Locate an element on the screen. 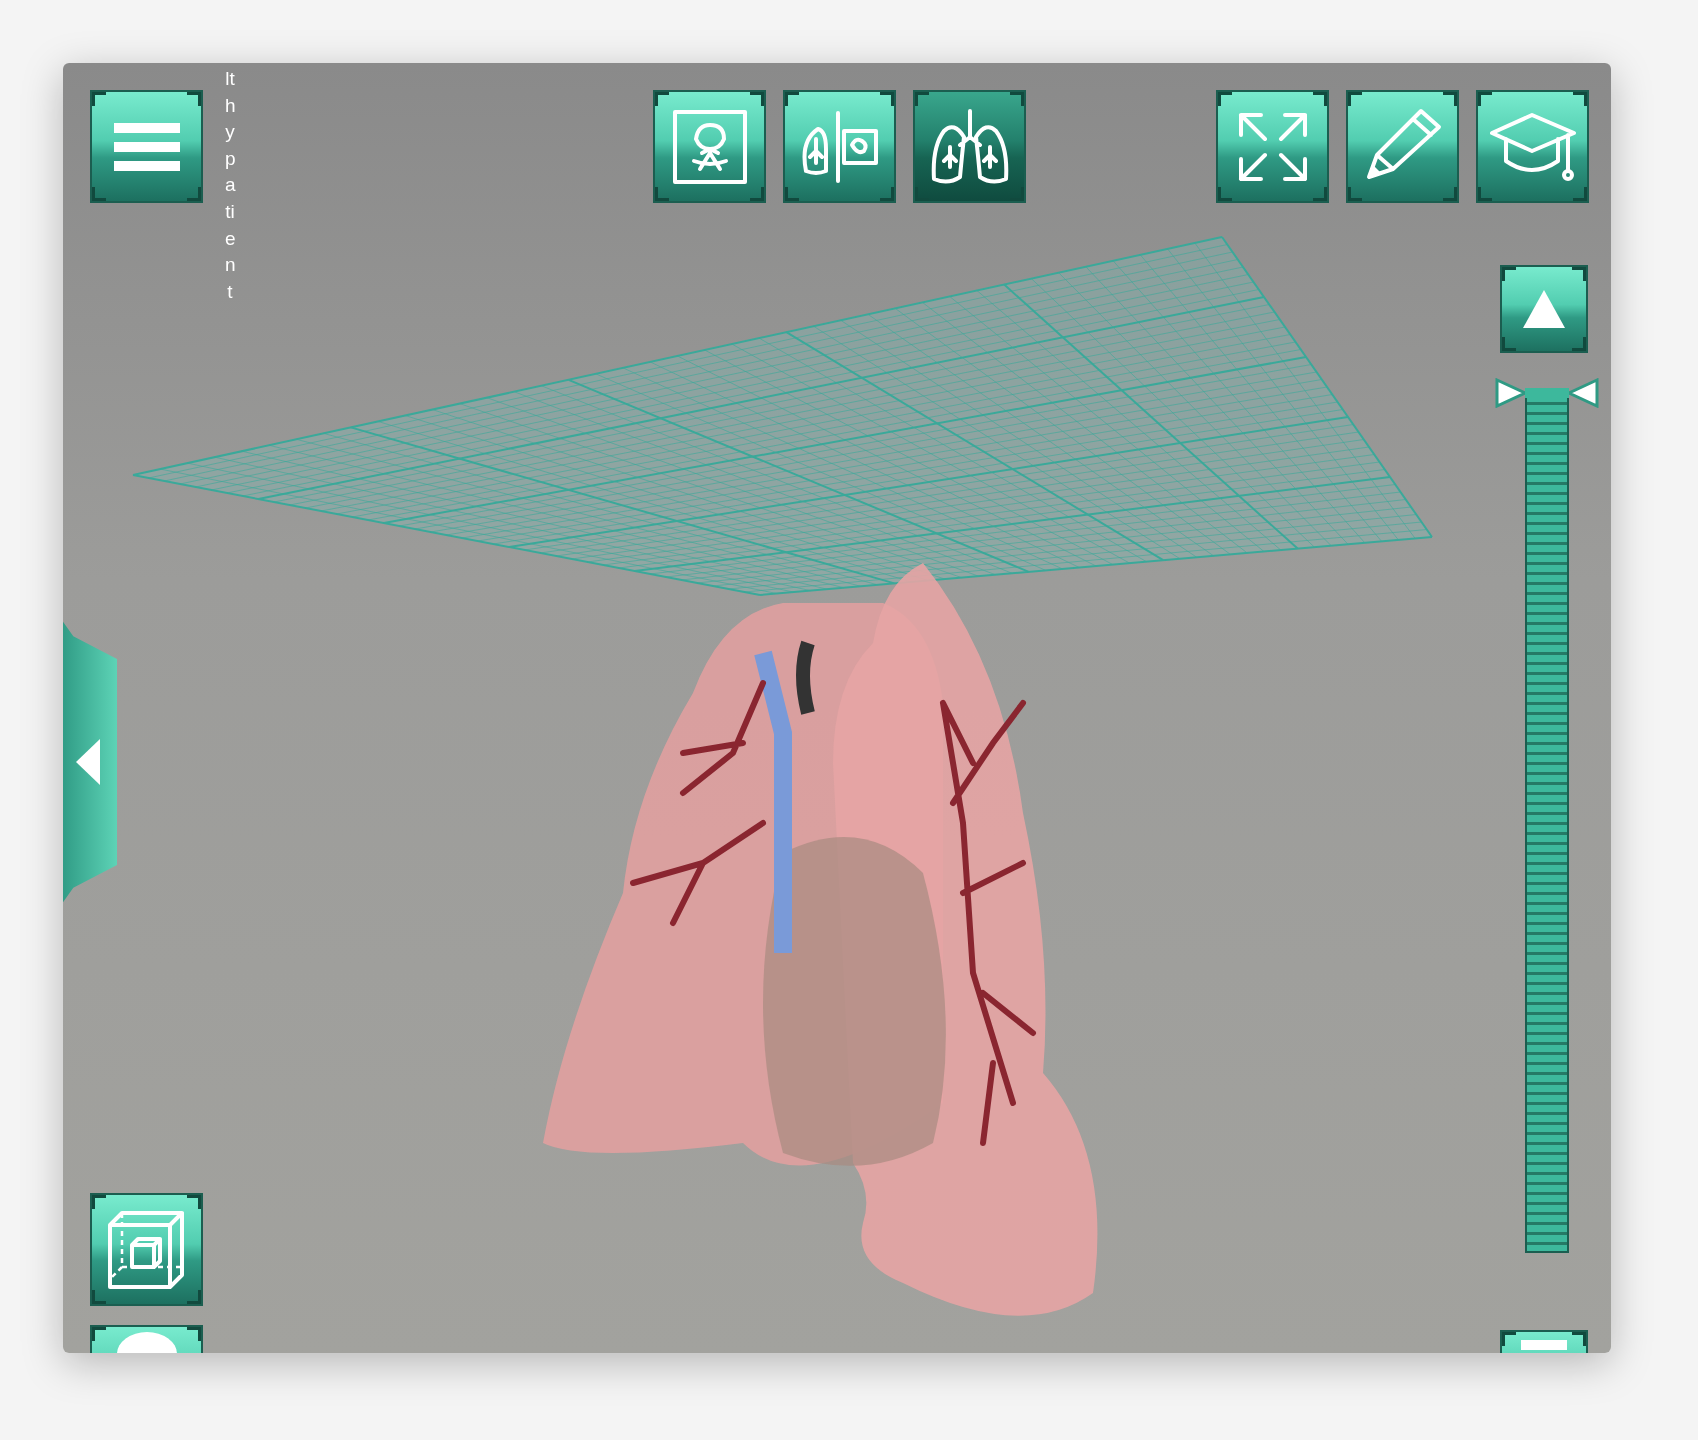  scroll-up-button is located at coordinates (1544, 309).